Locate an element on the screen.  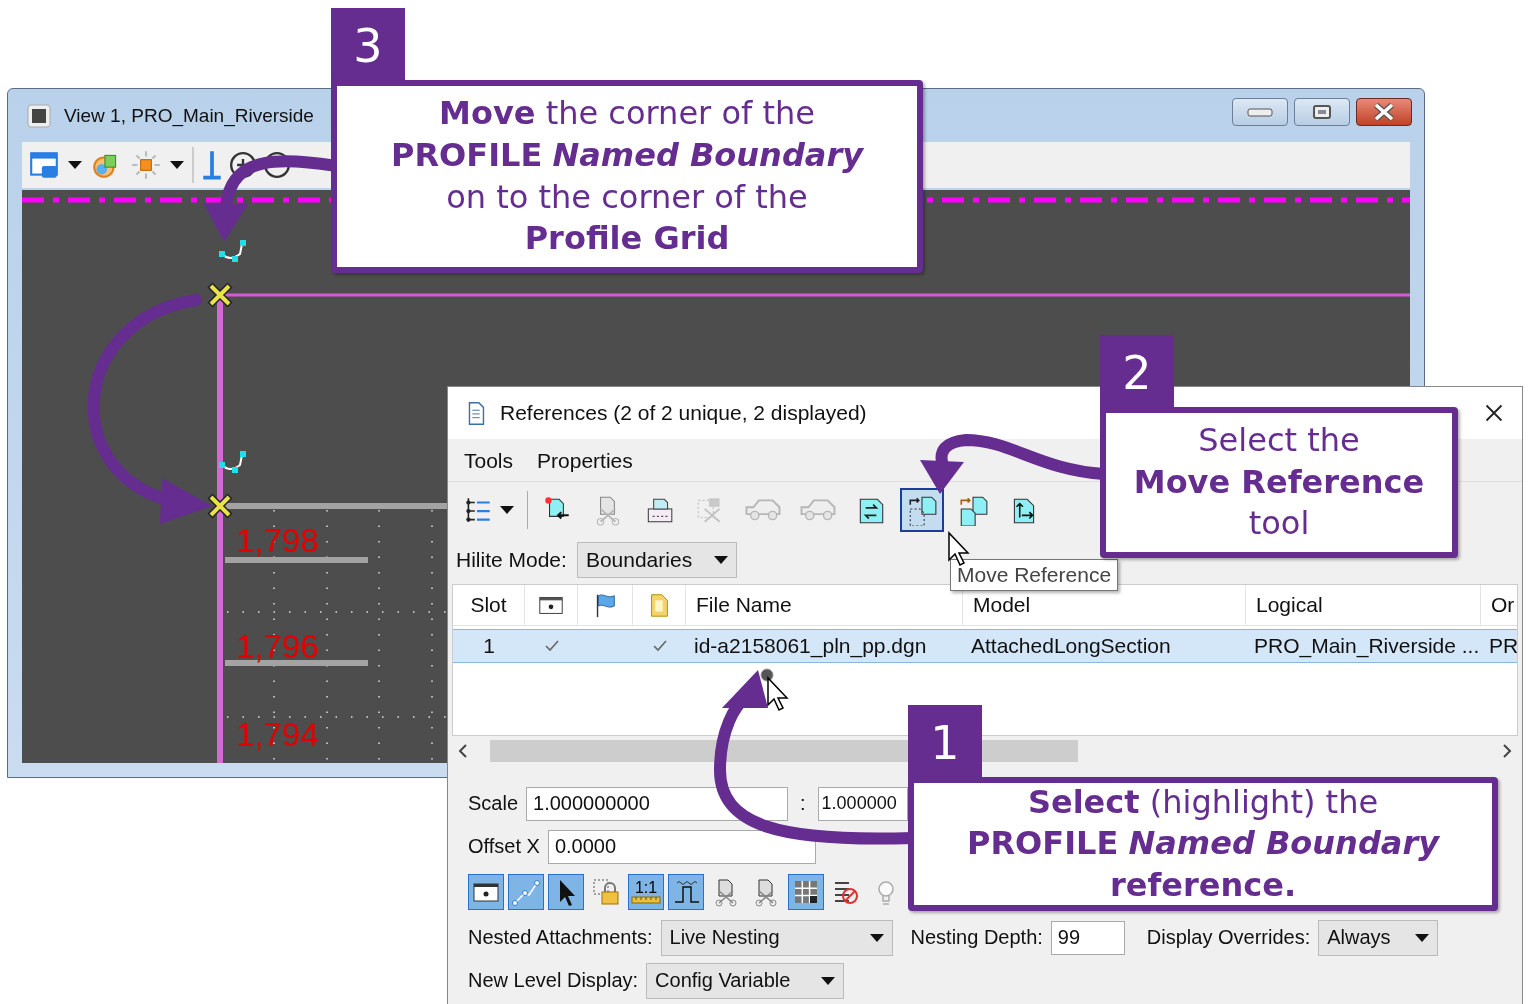
nesting-depth-label: Nesting Depth: is located at coordinates (976, 937).